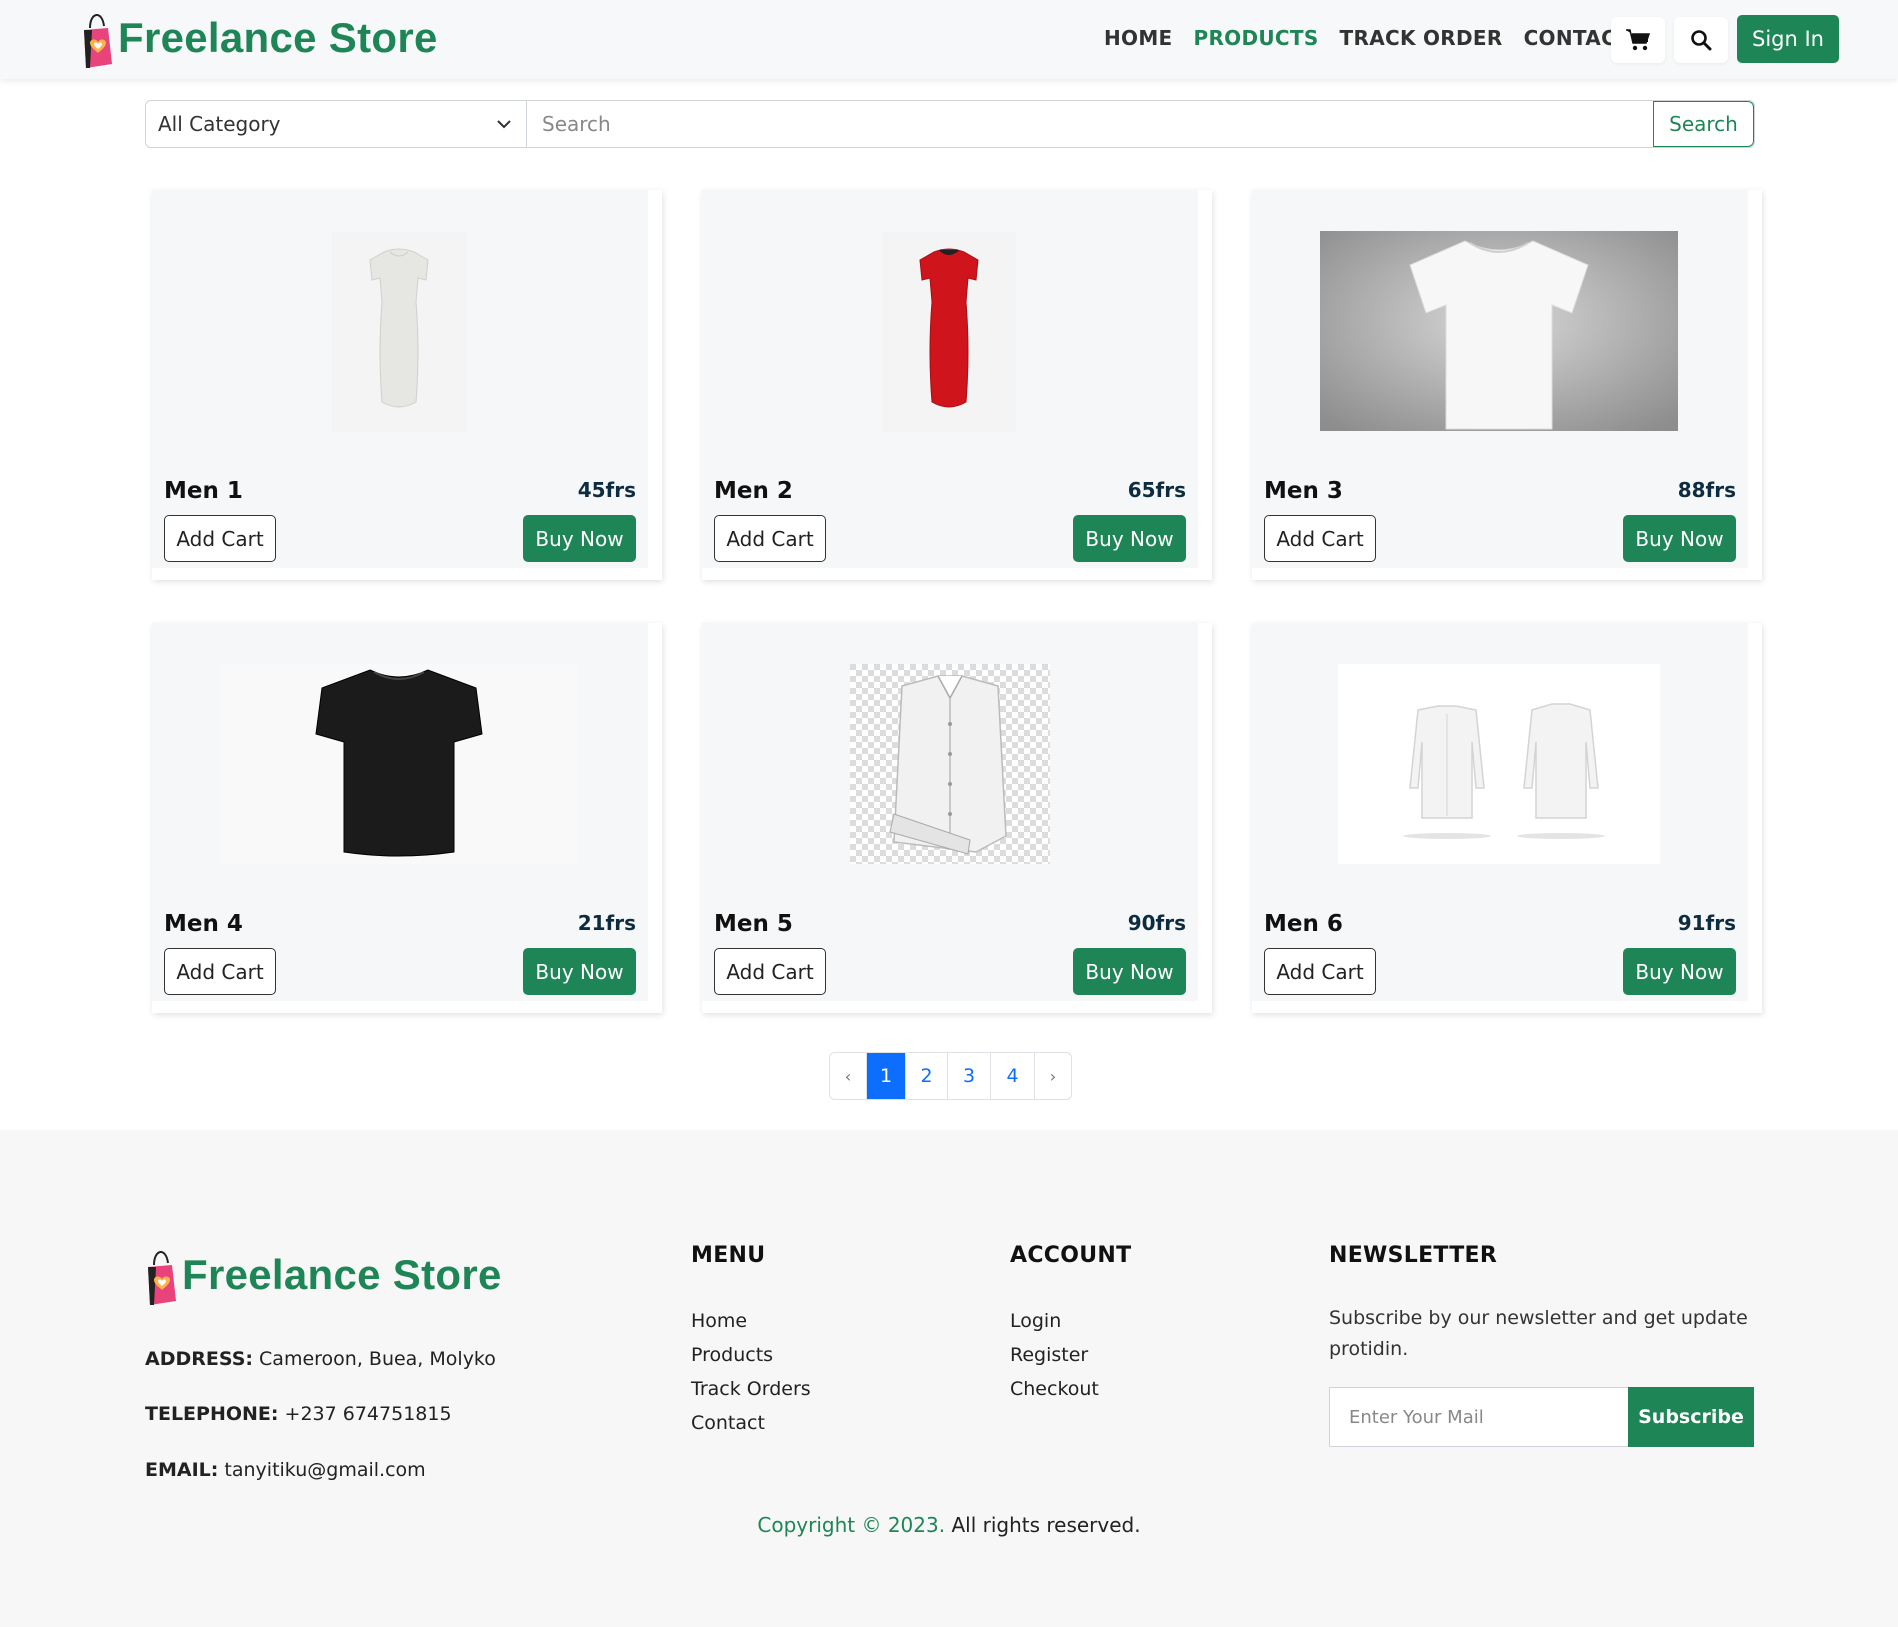  I want to click on email-value: tanyitiku@gmail.com, so click(325, 1470).